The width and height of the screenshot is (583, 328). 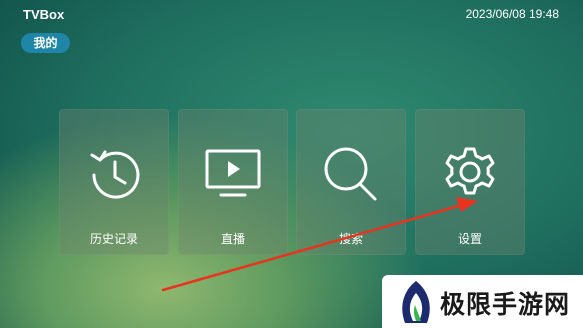 I want to click on watermark-text: 极限手游网, so click(x=505, y=304).